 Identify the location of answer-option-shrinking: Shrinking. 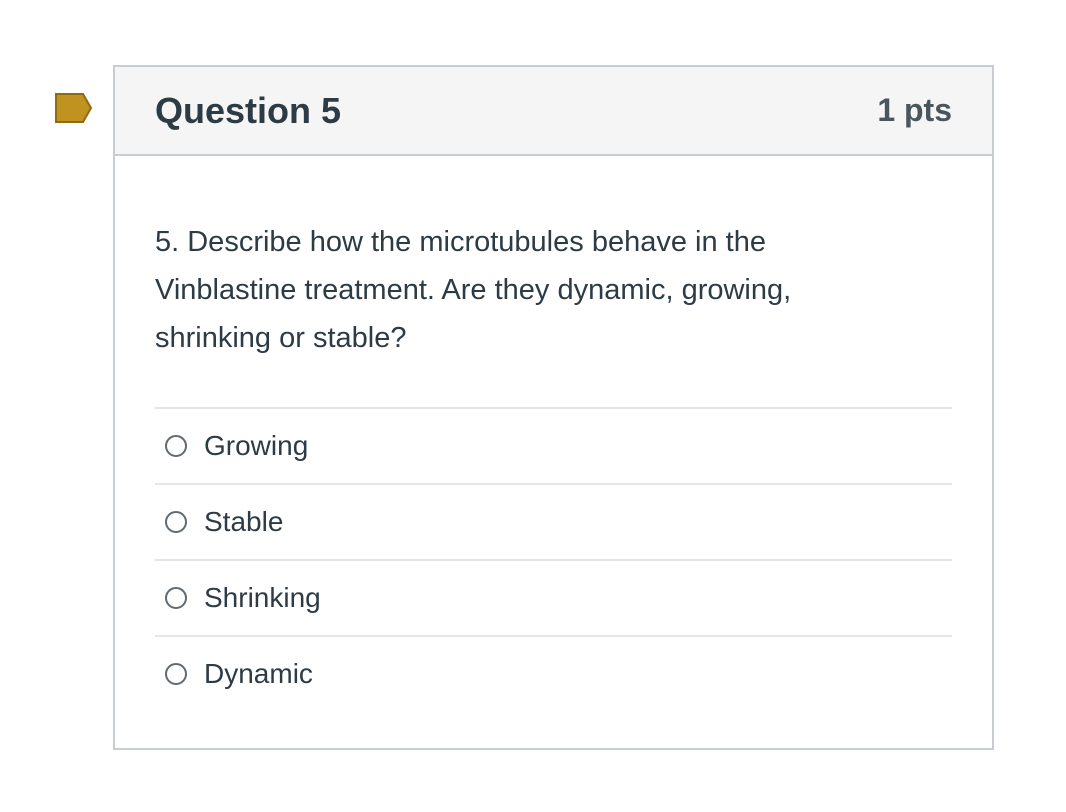
(553, 599).